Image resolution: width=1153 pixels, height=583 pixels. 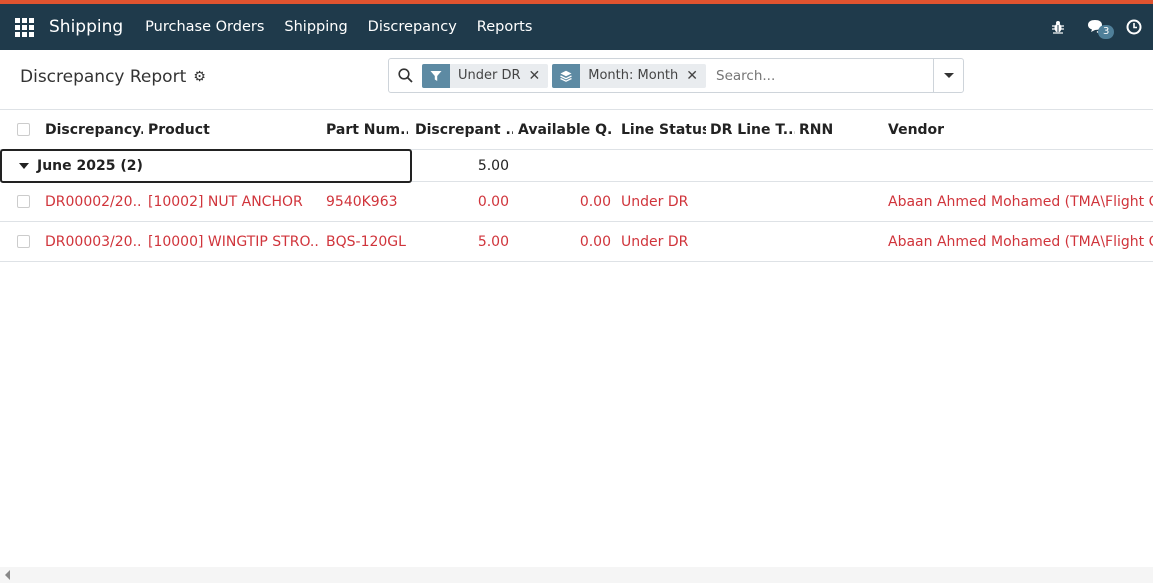 I want to click on group-header: June 2025 (2), so click(x=206, y=166).